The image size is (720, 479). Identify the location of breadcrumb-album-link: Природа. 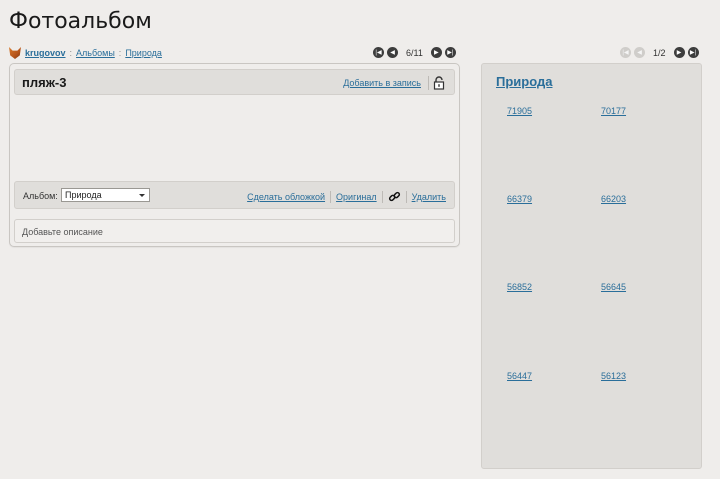
(143, 53).